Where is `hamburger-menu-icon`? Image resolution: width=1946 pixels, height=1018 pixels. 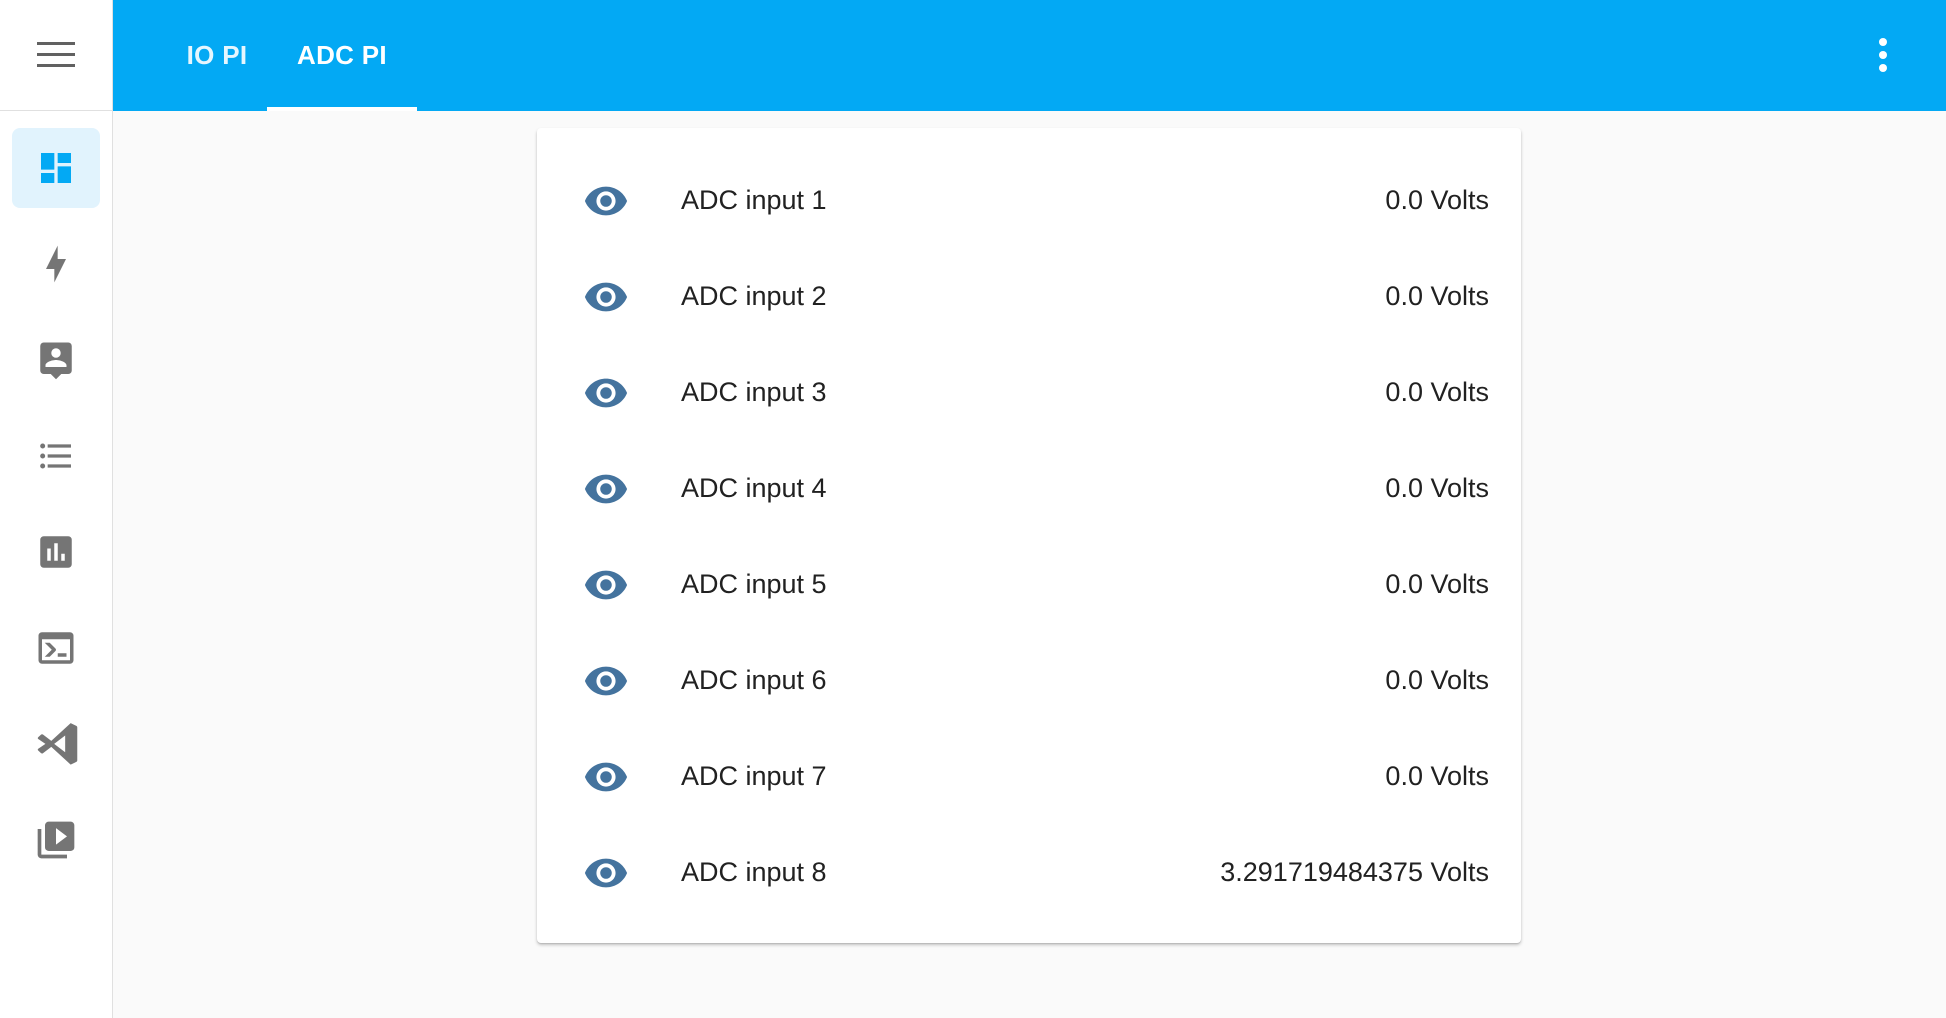
hamburger-menu-icon is located at coordinates (56, 55).